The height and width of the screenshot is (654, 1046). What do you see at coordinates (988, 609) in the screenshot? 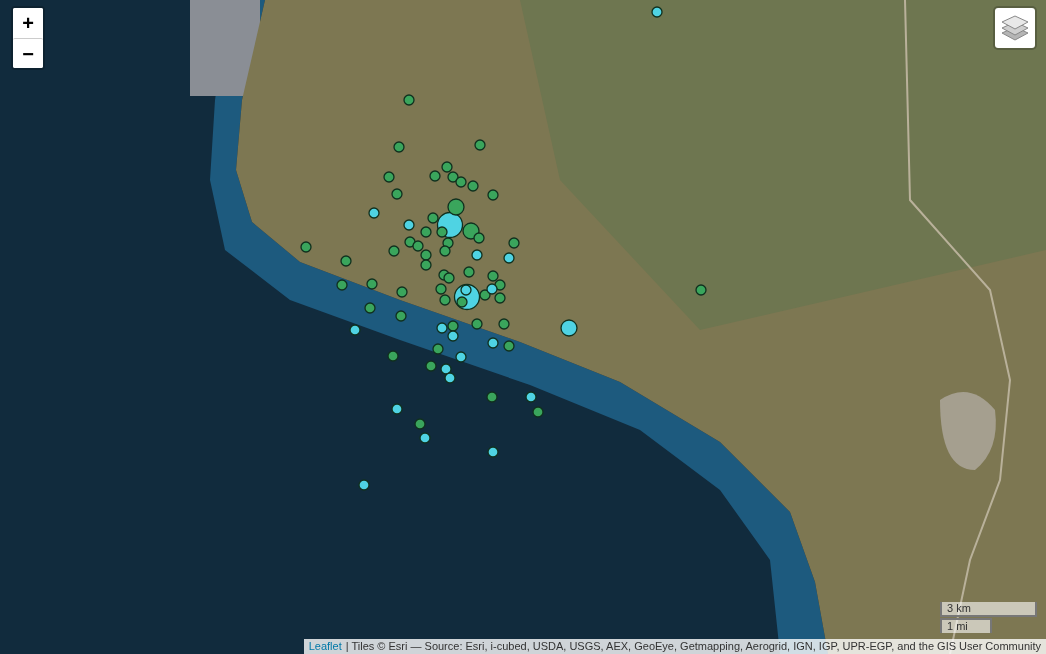
I see `scale-bar: 3 km` at bounding box center [988, 609].